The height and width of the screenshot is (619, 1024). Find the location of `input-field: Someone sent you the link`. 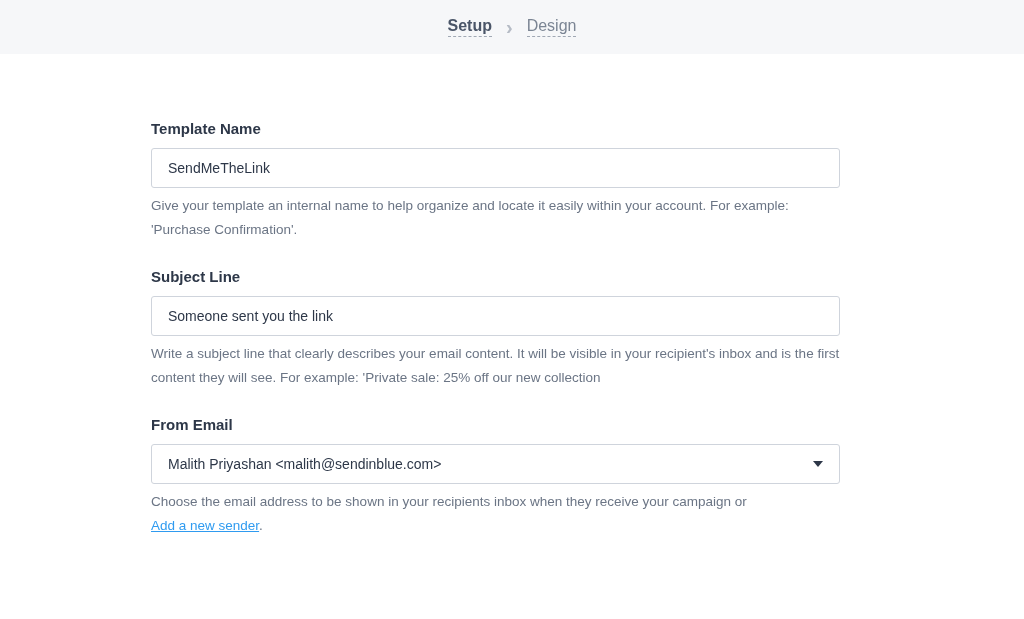

input-field: Someone sent you the link is located at coordinates (495, 316).